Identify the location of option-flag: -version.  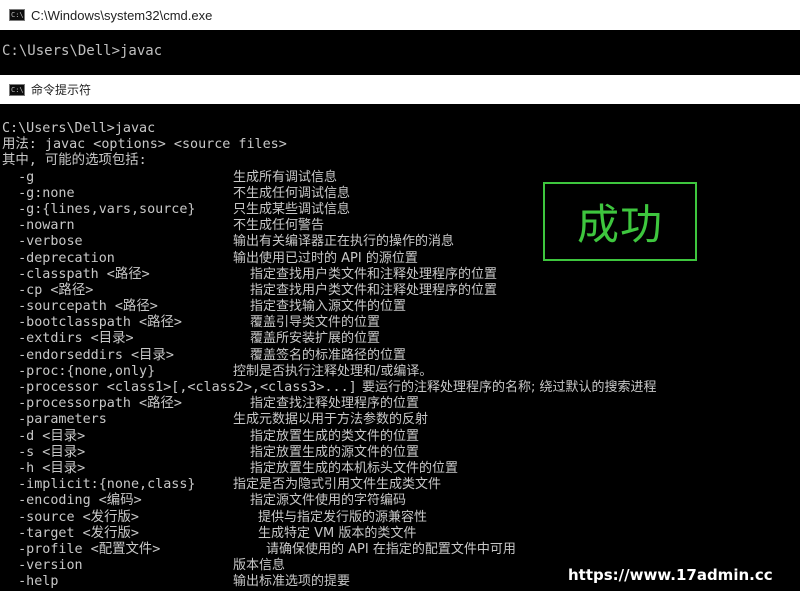
(42, 566).